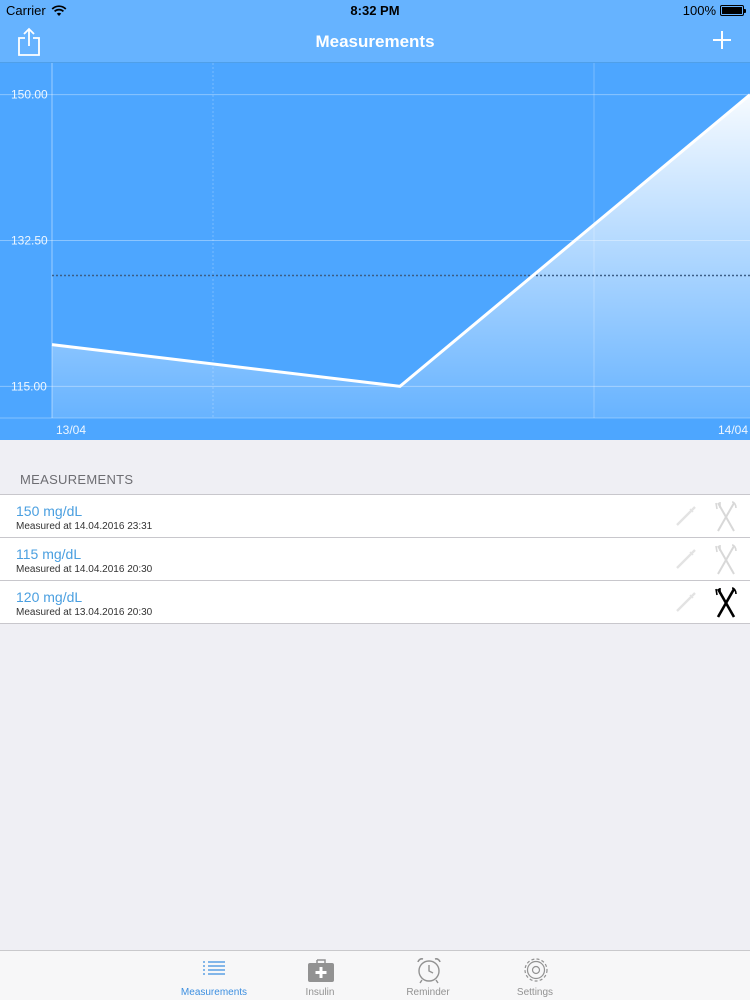 Image resolution: width=750 pixels, height=1000 pixels. Describe the element at coordinates (84, 612) in the screenshot. I see `measurement-time: Measured at 13.04.2016 20:30` at that location.